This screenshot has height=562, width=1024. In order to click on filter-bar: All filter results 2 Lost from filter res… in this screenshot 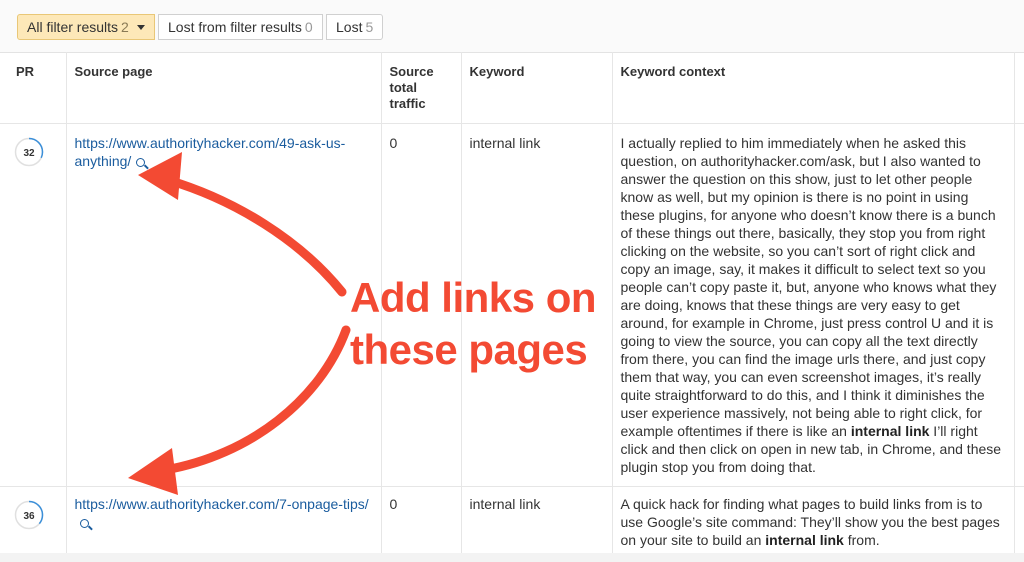, I will do `click(512, 26)`.